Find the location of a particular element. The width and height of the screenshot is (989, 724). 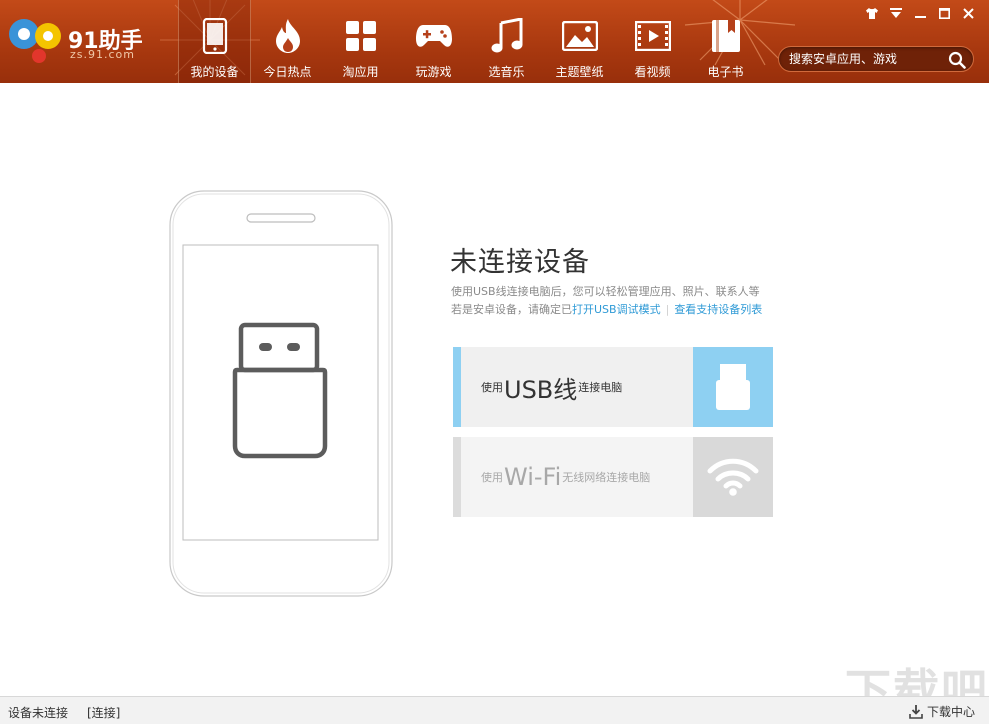

label-emphasis: USB线 is located at coordinates (541, 389).